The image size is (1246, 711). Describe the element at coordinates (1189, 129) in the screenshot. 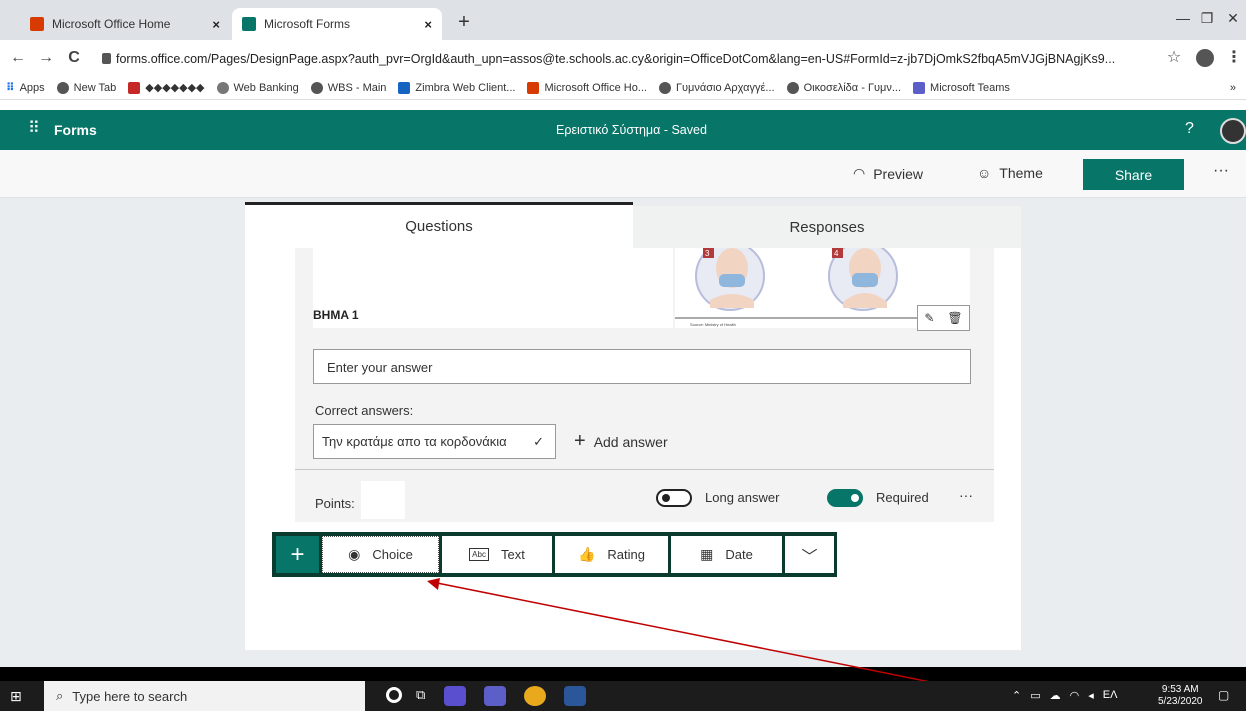

I see `help-icon: ?` at that location.